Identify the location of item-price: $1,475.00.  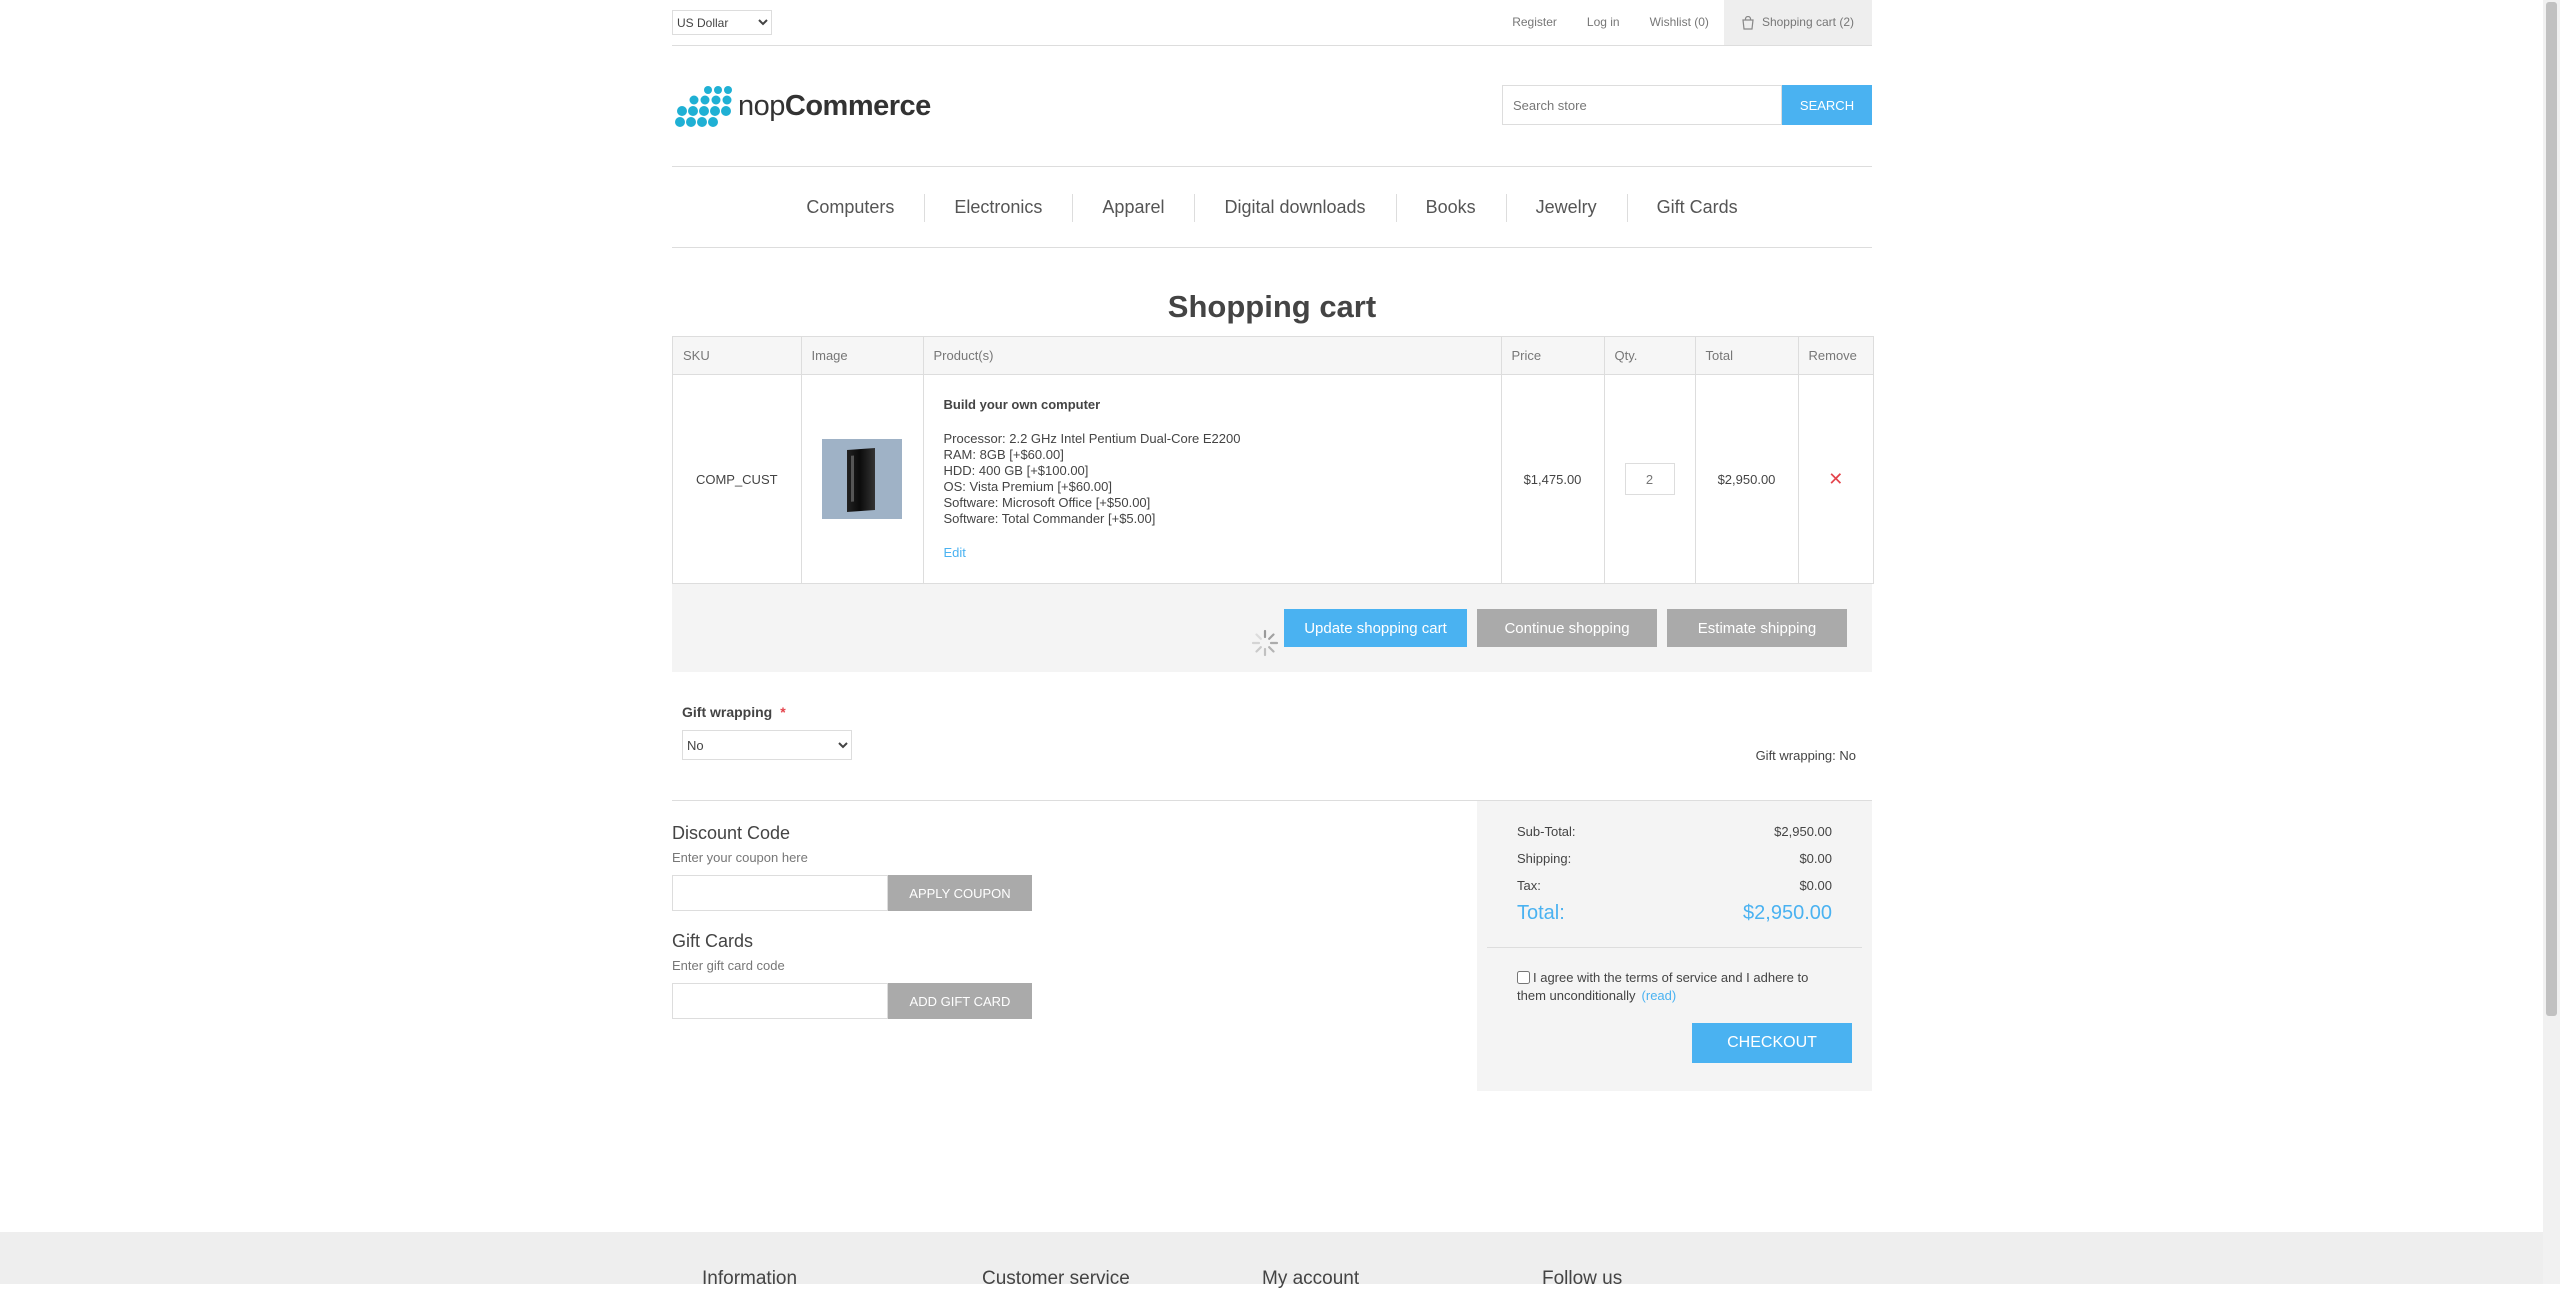
(1552, 478).